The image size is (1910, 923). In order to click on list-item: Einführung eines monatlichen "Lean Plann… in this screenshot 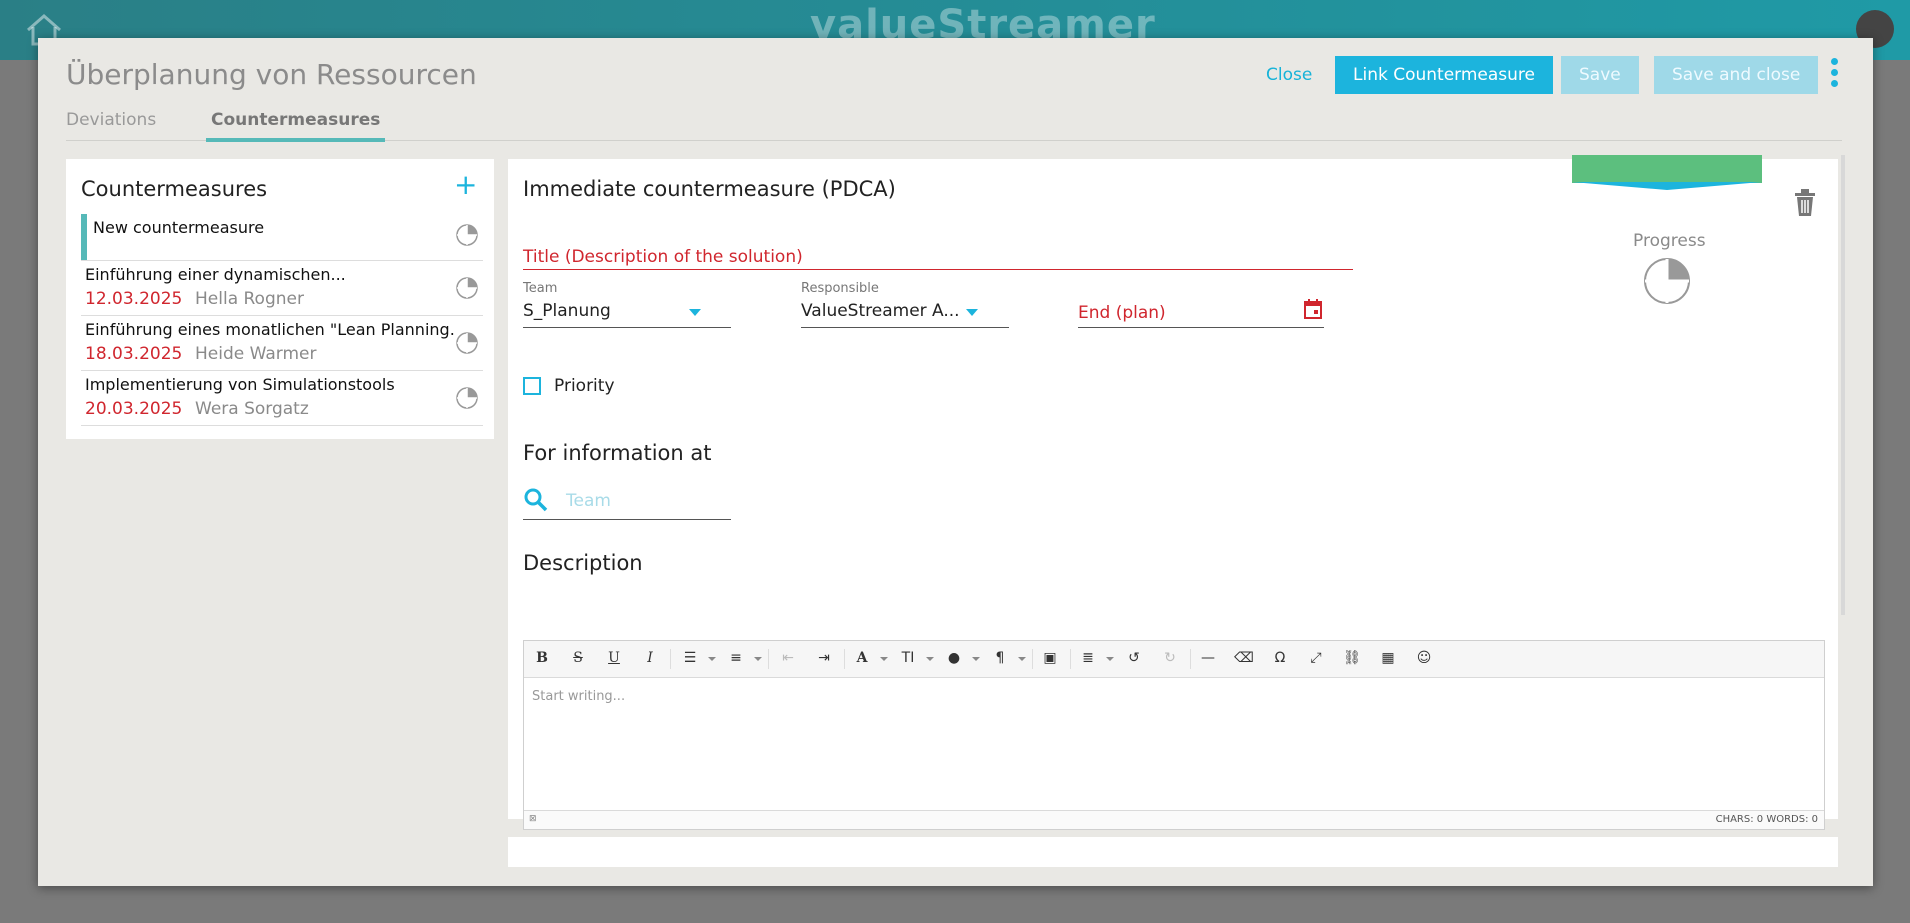, I will do `click(282, 343)`.